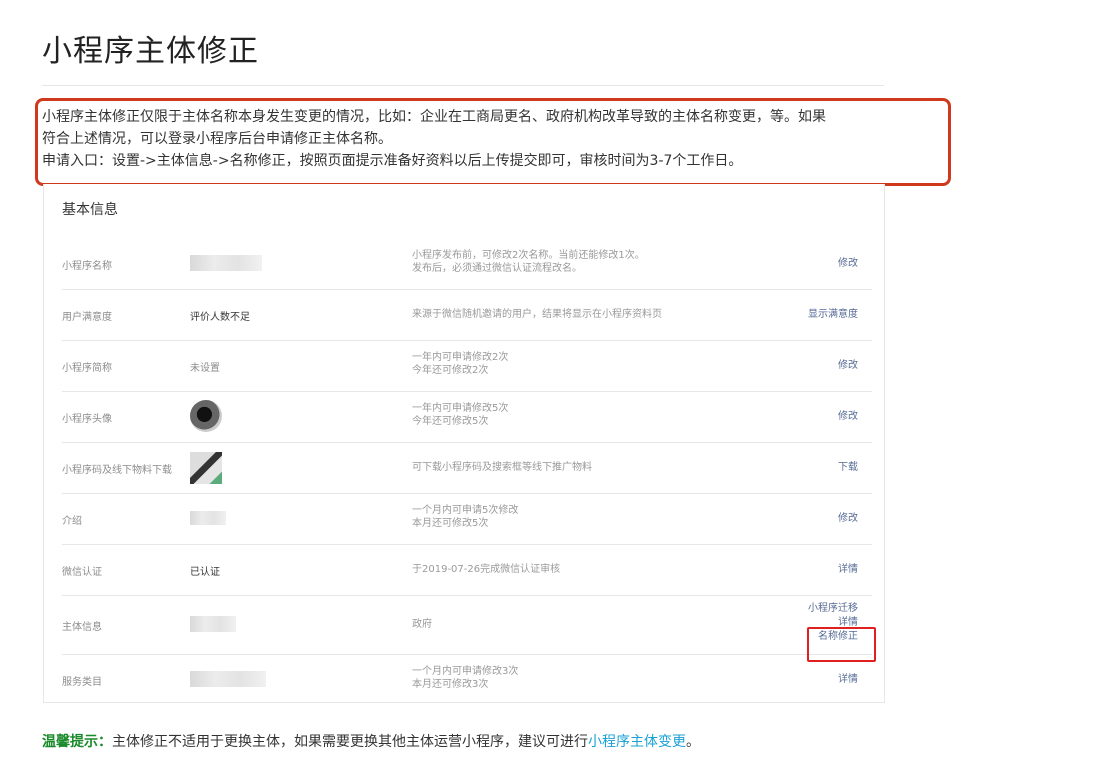 The height and width of the screenshot is (771, 1104). What do you see at coordinates (693, 742) in the screenshot?
I see `tip-end: 。` at bounding box center [693, 742].